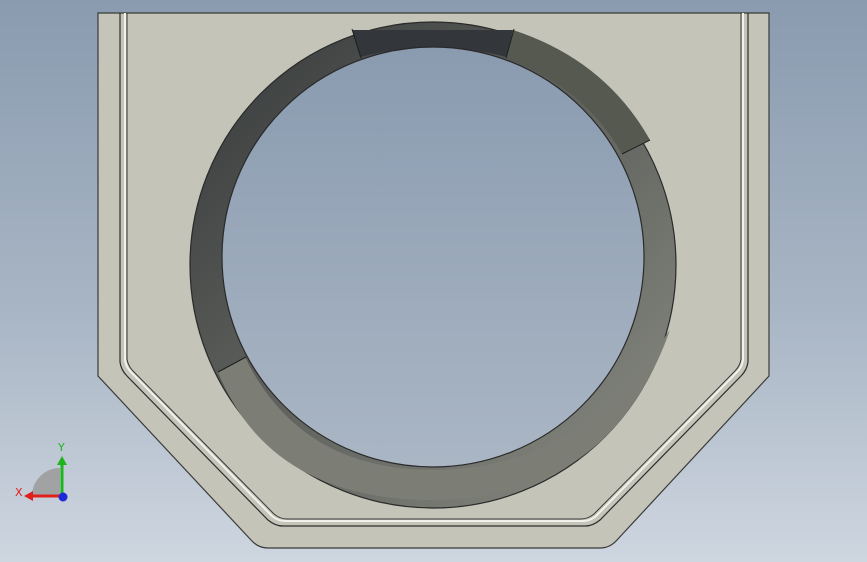  What do you see at coordinates (63, 497) in the screenshot?
I see `triad-z-axis` at bounding box center [63, 497].